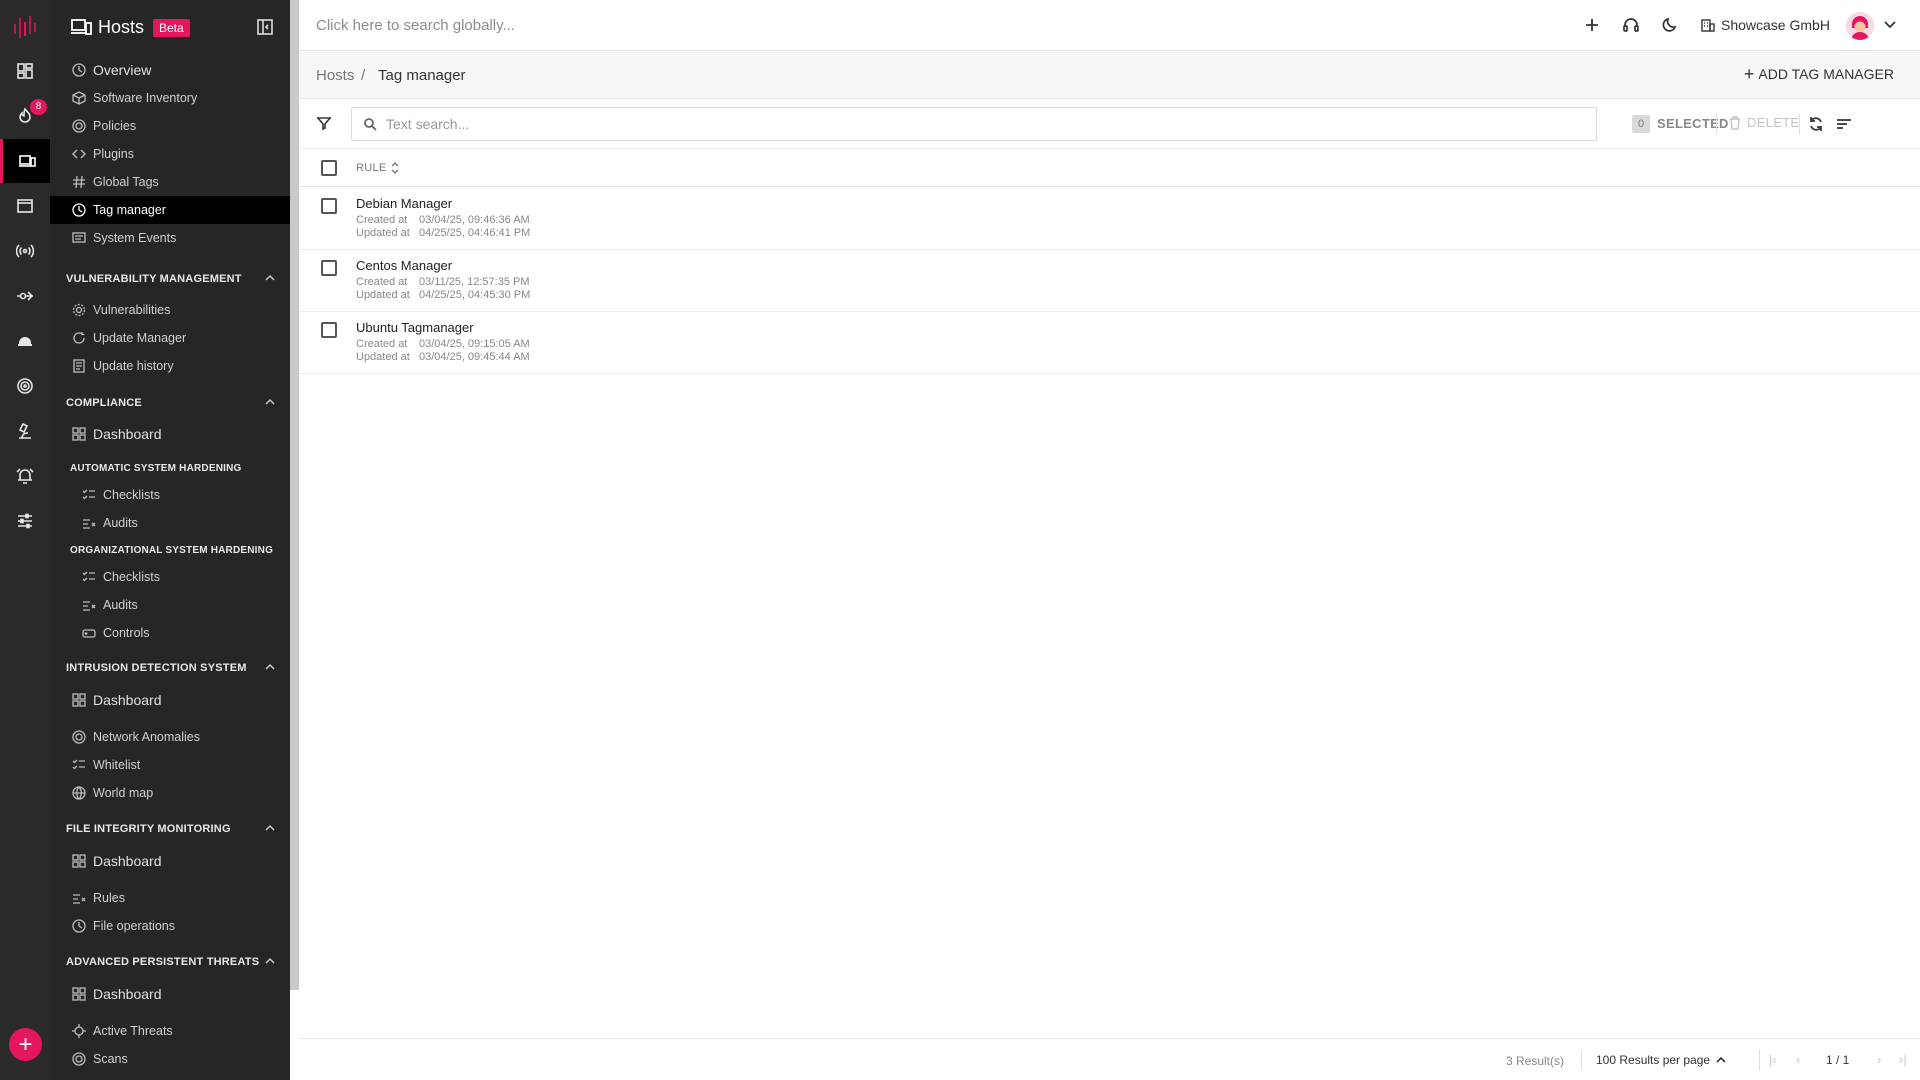  I want to click on divider, so click(1799, 124).